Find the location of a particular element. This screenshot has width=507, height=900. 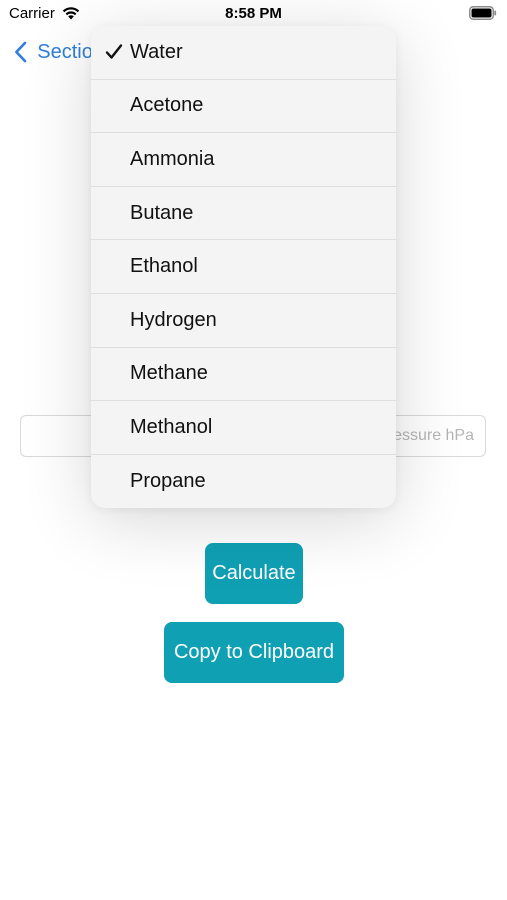

menu-item-ethanol: Ethanol is located at coordinates (243, 267).